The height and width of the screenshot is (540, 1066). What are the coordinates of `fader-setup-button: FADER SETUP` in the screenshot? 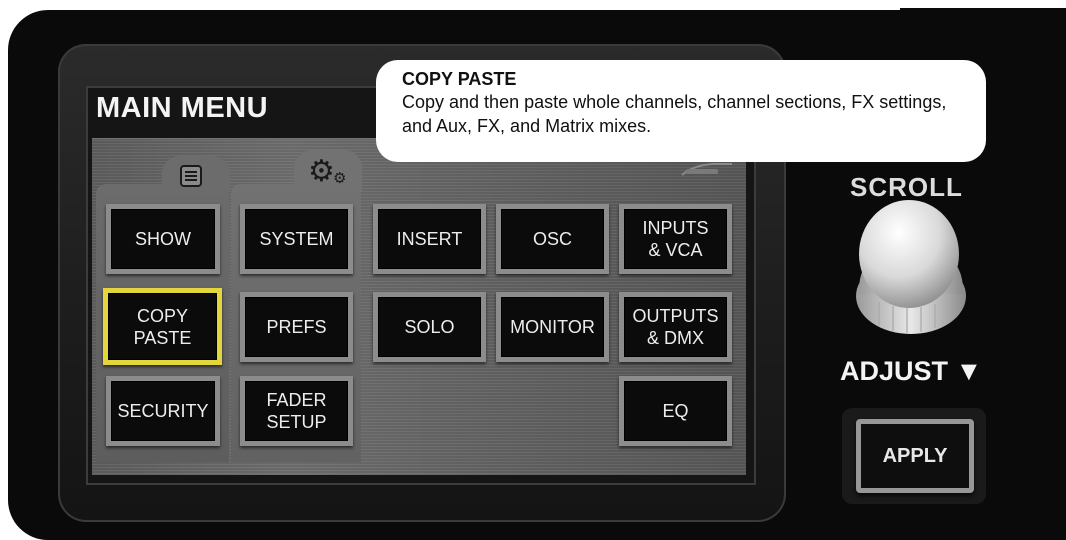 It's located at (296, 411).